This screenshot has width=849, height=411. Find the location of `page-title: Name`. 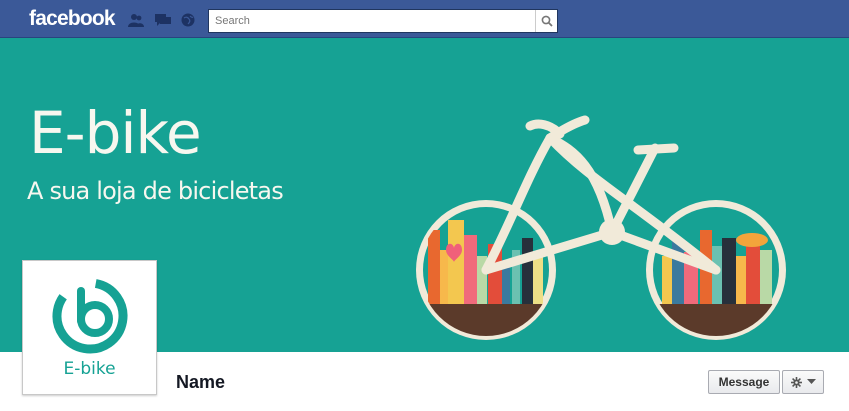

page-title: Name is located at coordinates (200, 382).